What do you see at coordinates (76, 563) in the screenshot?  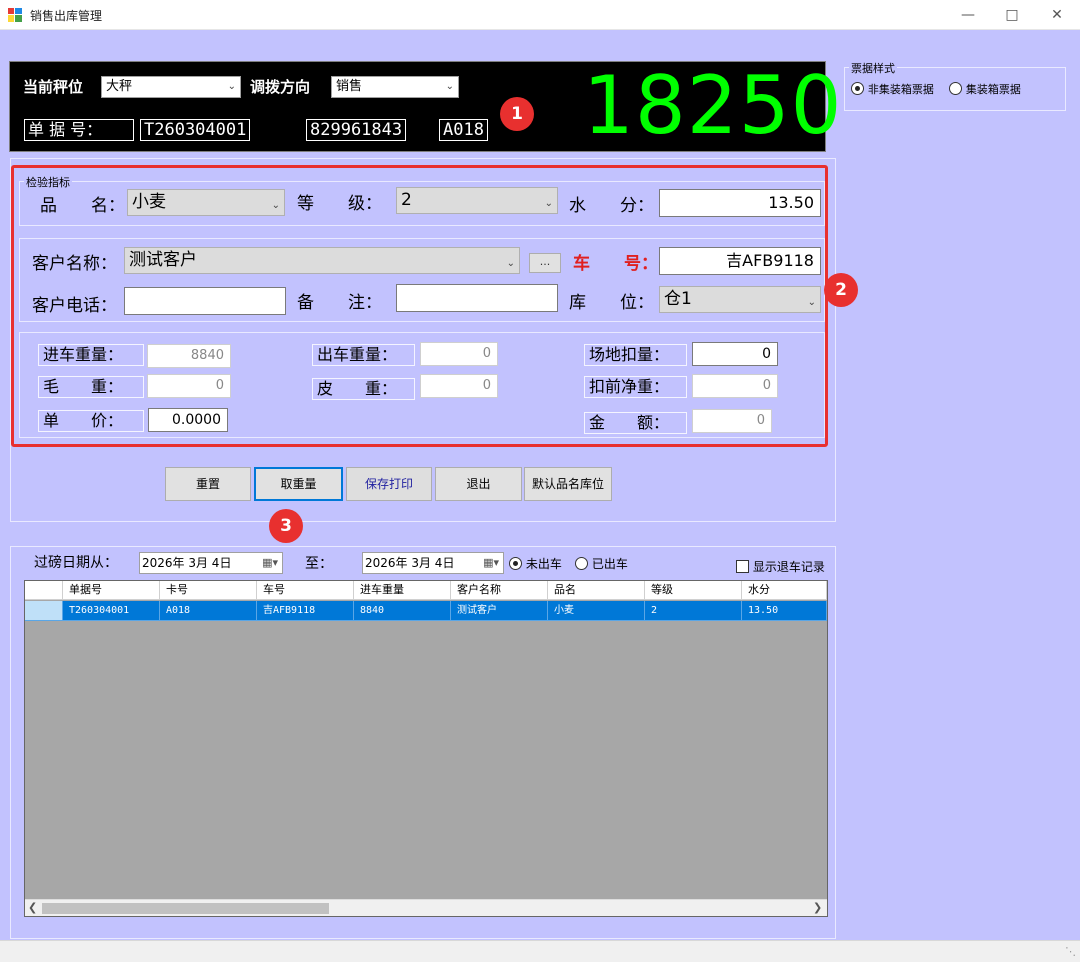 I see `date-from-label: 过磅日期从：` at bounding box center [76, 563].